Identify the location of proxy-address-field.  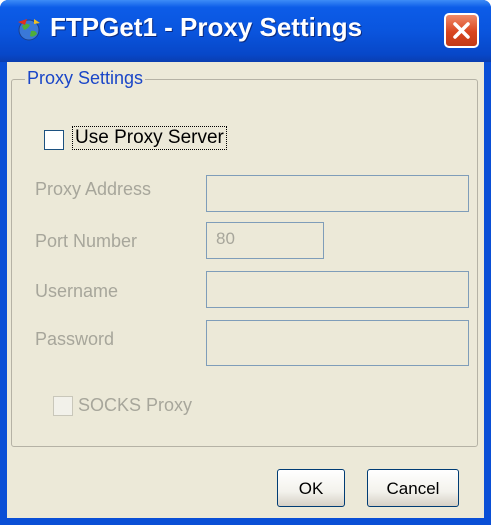
(337, 193).